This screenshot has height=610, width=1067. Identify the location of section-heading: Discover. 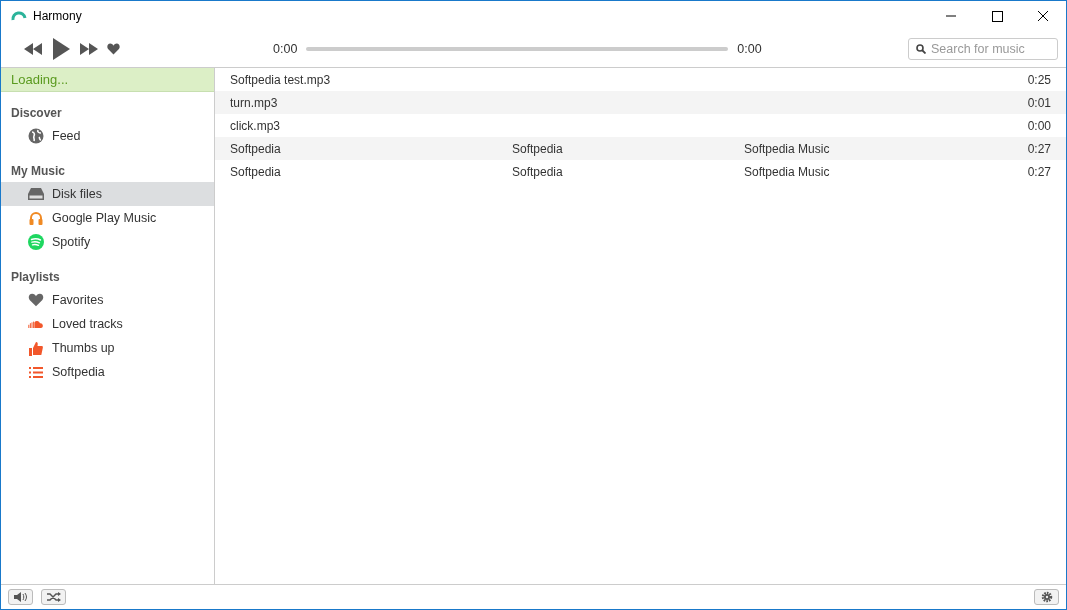
(36, 110).